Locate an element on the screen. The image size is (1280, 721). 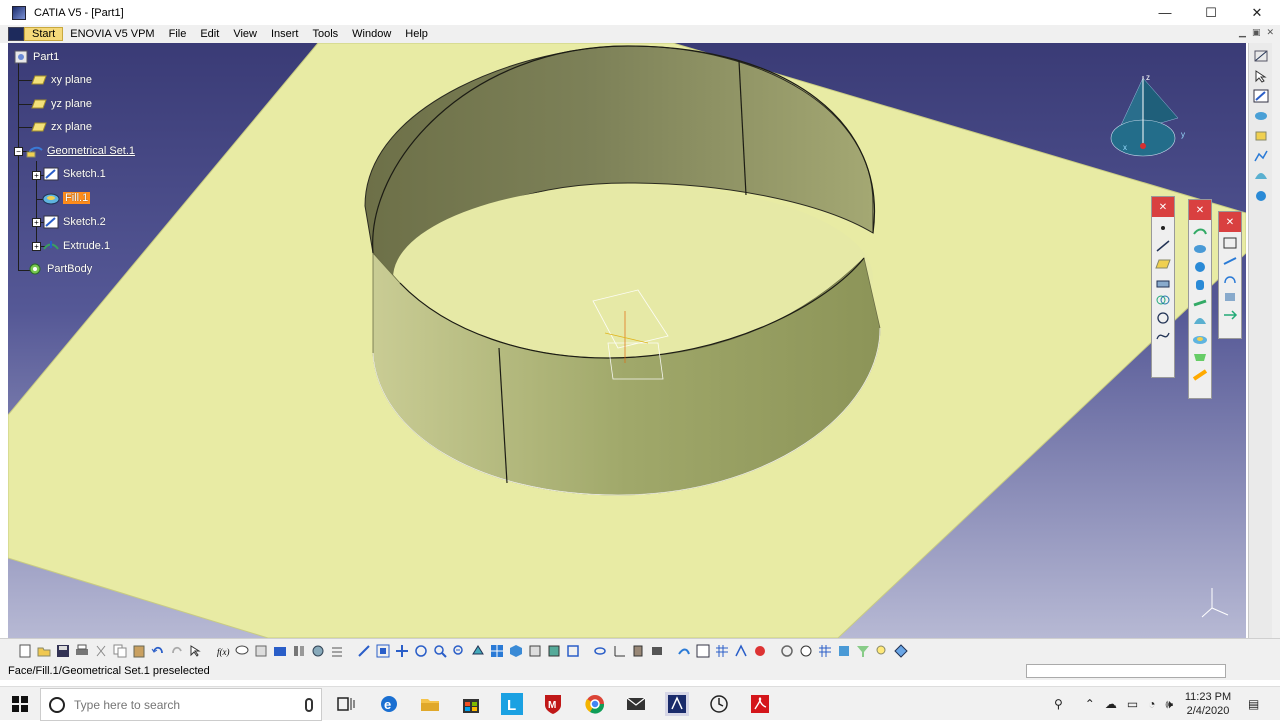
menu-help: Help is located at coordinates (416, 34).